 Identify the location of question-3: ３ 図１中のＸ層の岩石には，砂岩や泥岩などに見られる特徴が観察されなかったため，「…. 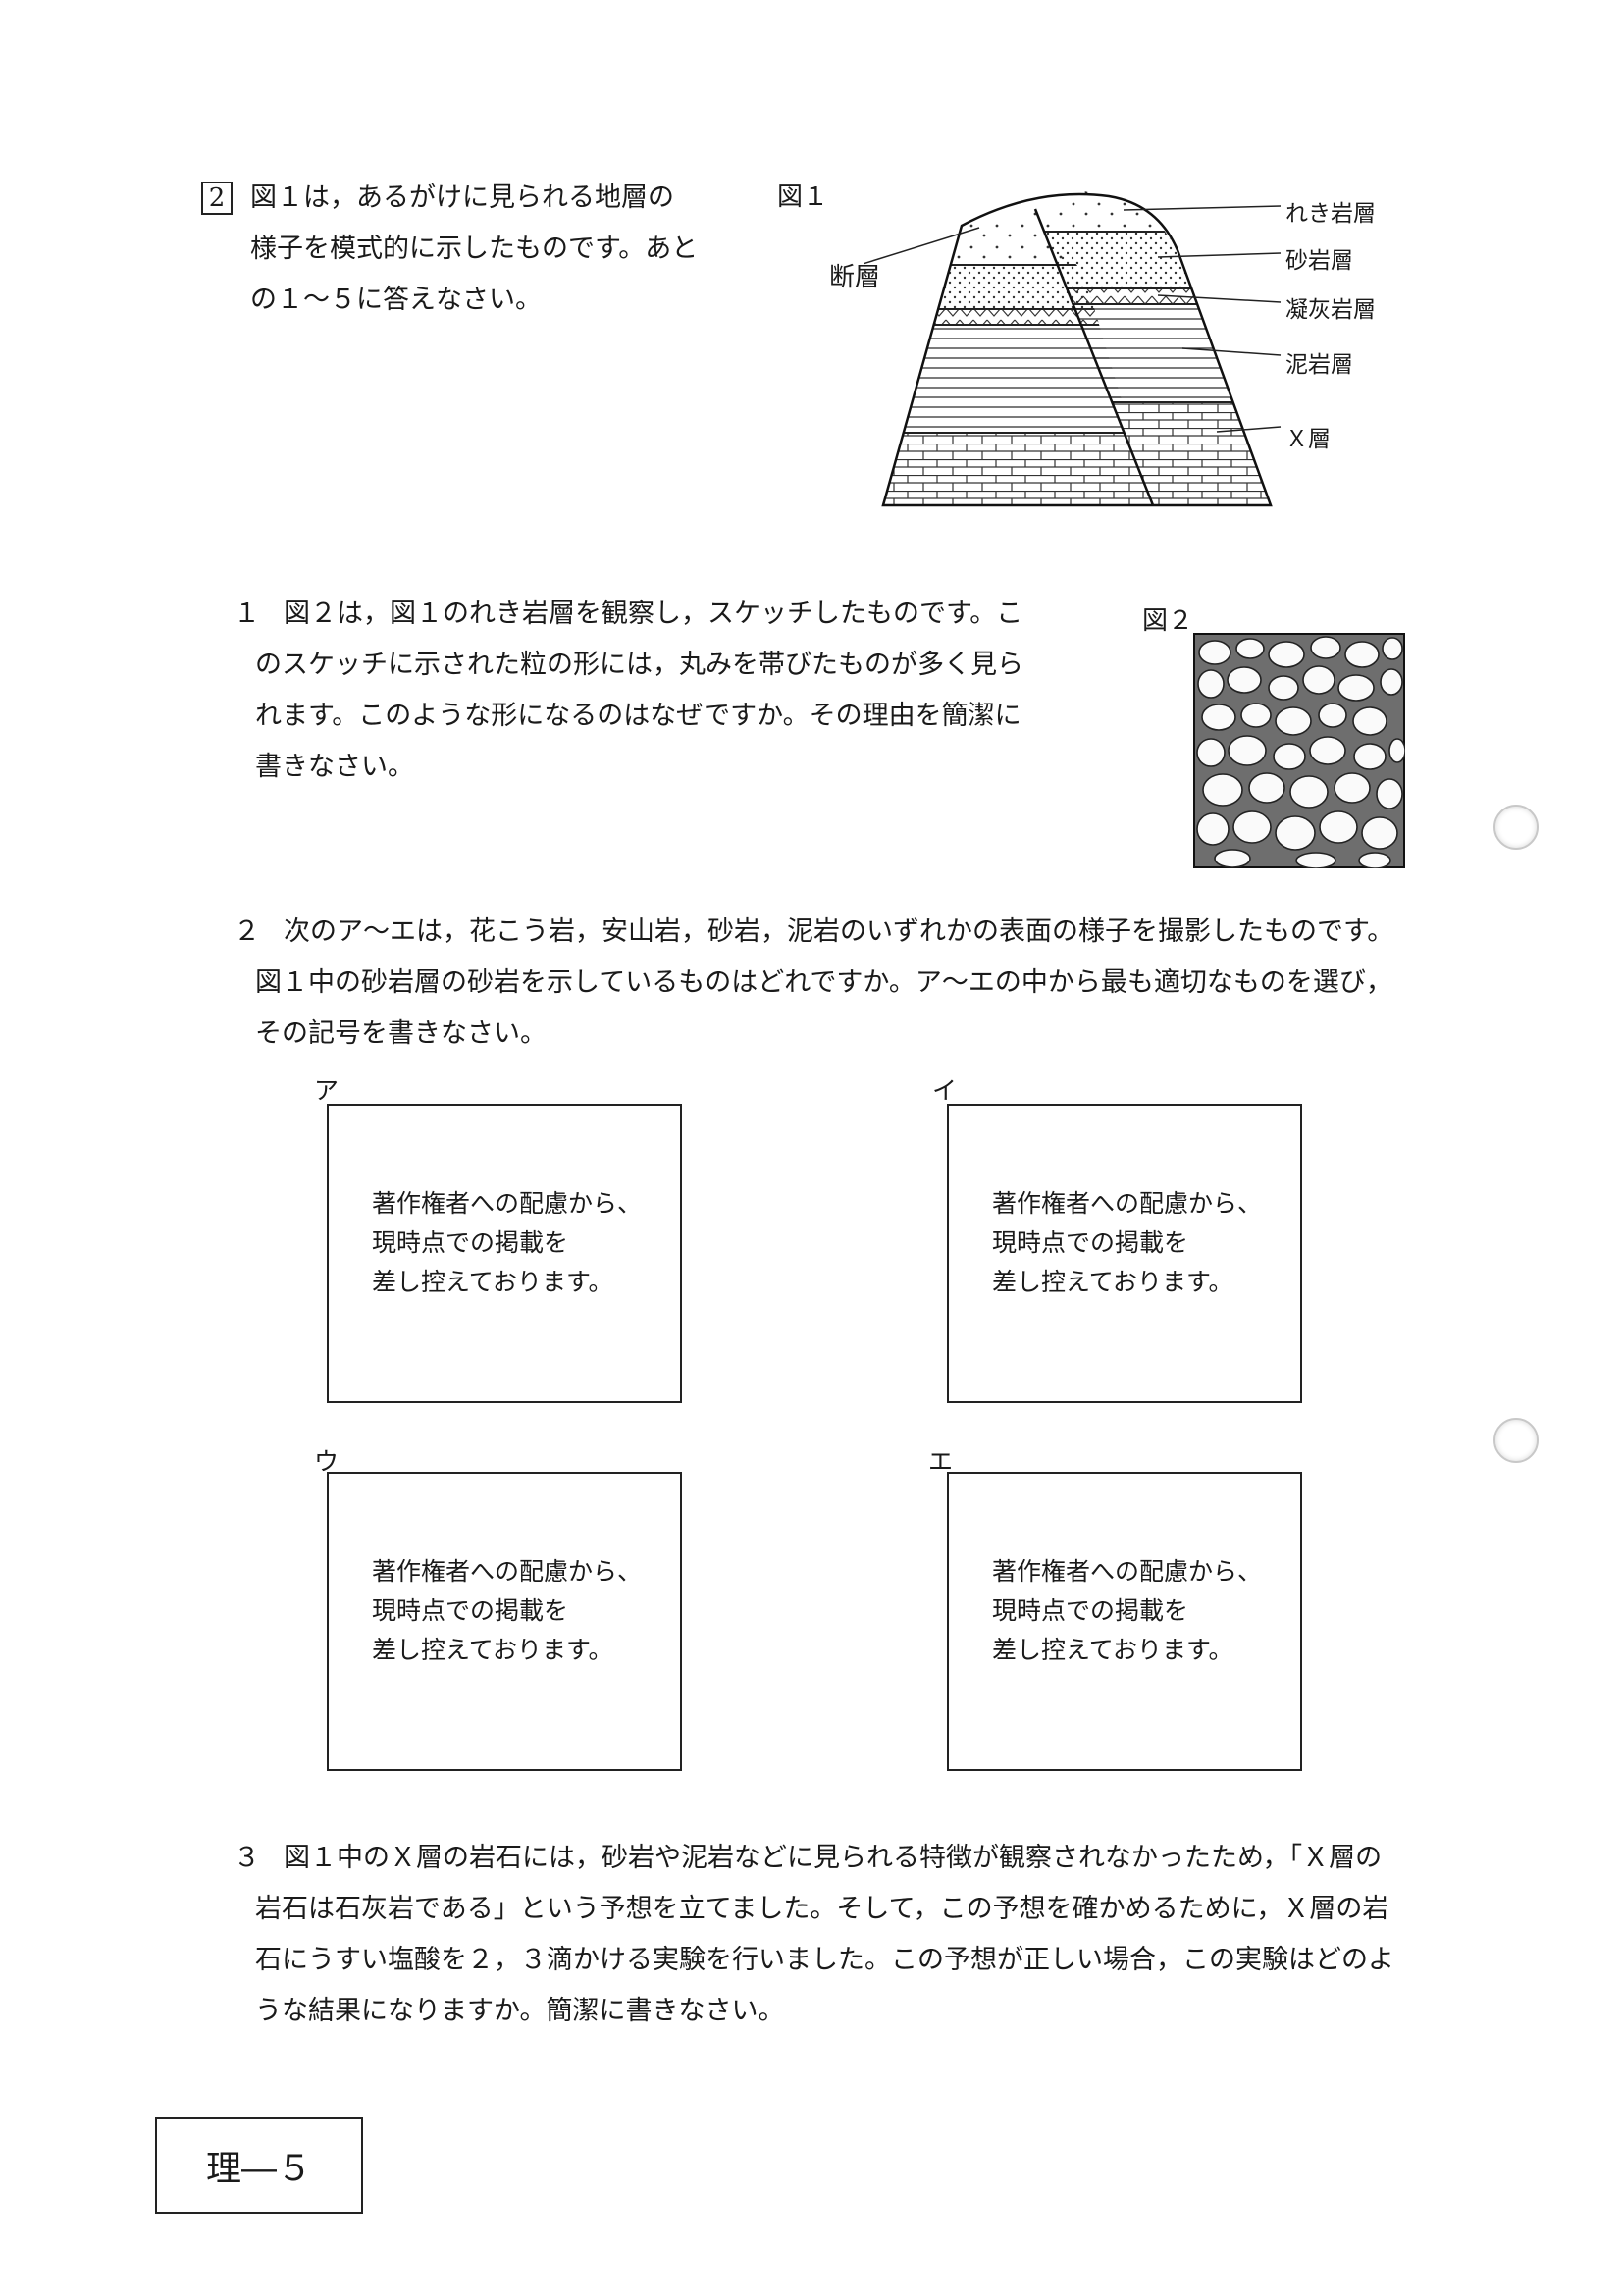
(814, 1935).